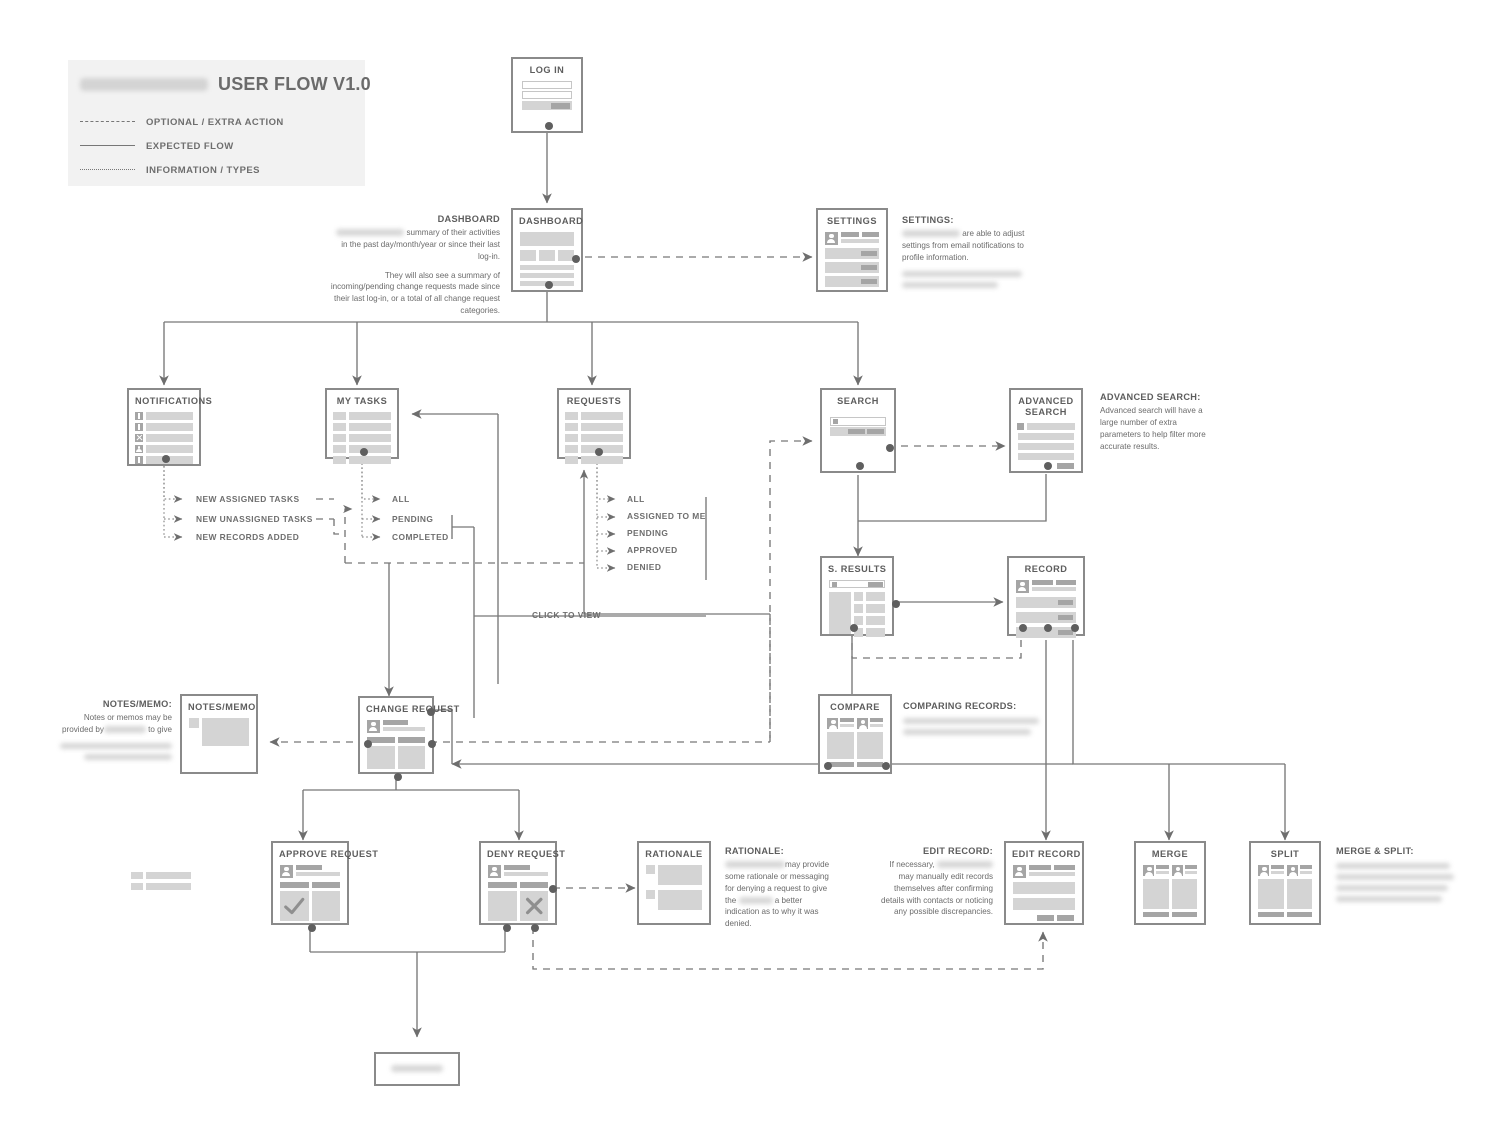  I want to click on card-dashboard: DASHBOARD, so click(547, 250).